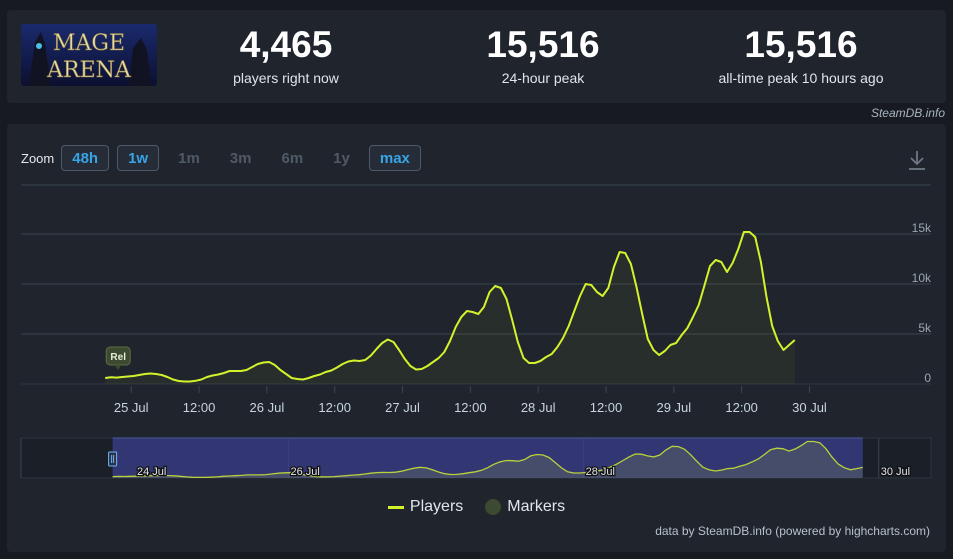 This screenshot has height=559, width=953. I want to click on zoom-1w-button: 1w, so click(138, 158).